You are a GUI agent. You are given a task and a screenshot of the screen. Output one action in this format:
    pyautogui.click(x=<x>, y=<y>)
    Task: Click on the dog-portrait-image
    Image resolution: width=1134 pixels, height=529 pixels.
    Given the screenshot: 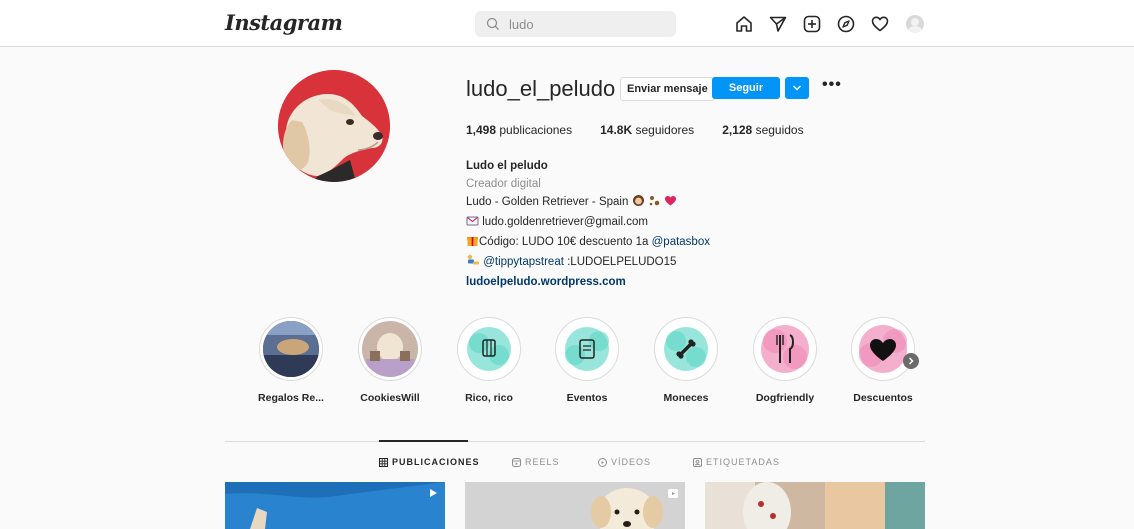 What is the action you would take?
    pyautogui.click(x=334, y=126)
    